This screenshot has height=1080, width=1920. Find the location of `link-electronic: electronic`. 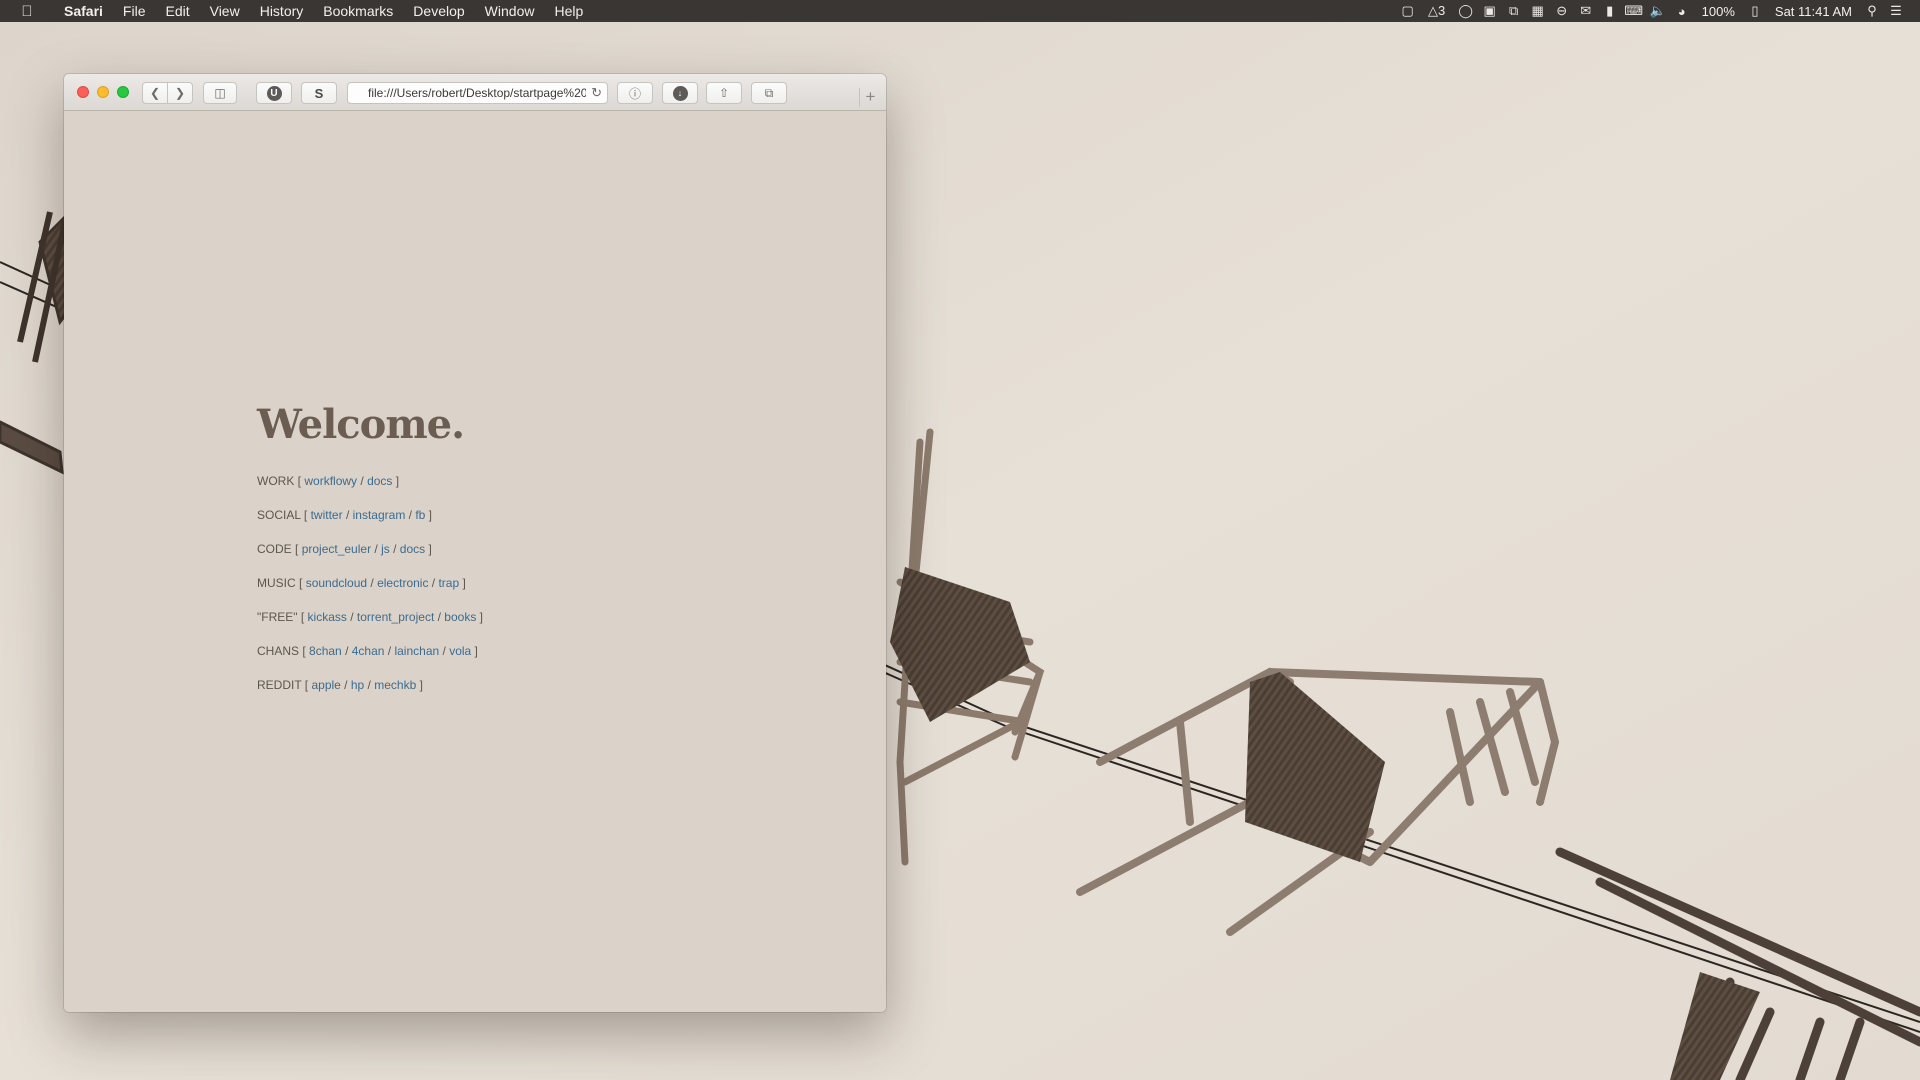

link-electronic: electronic is located at coordinates (402, 583).